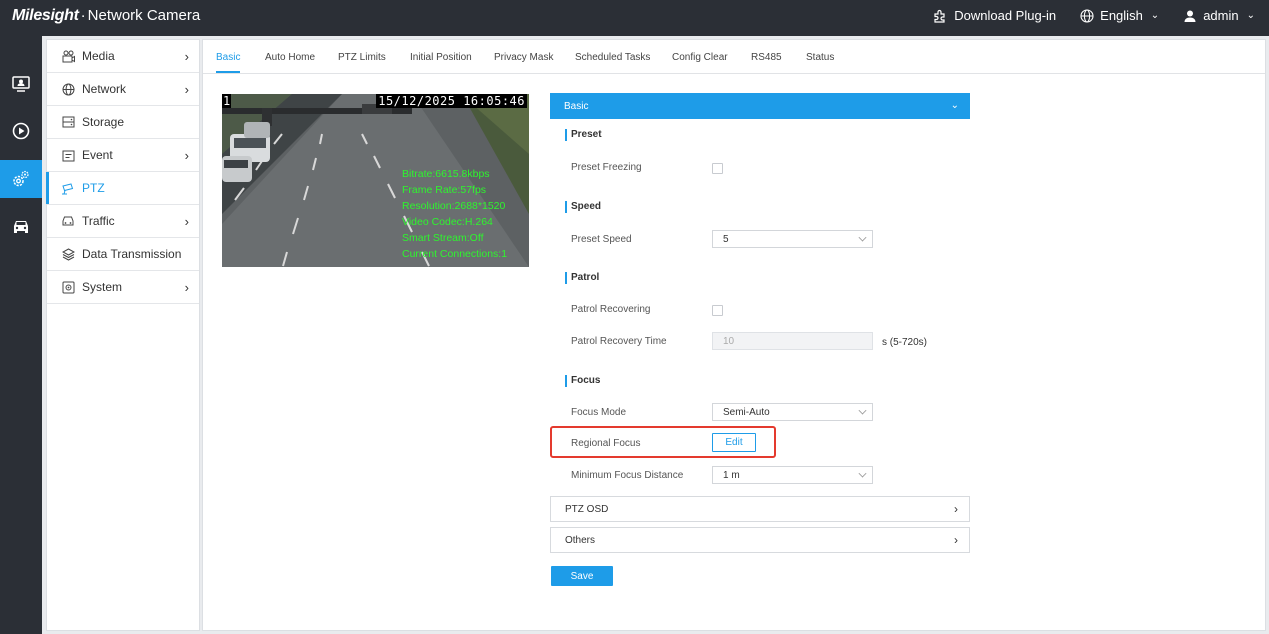 The width and height of the screenshot is (1269, 634). I want to click on layers-icon, so click(68, 254).